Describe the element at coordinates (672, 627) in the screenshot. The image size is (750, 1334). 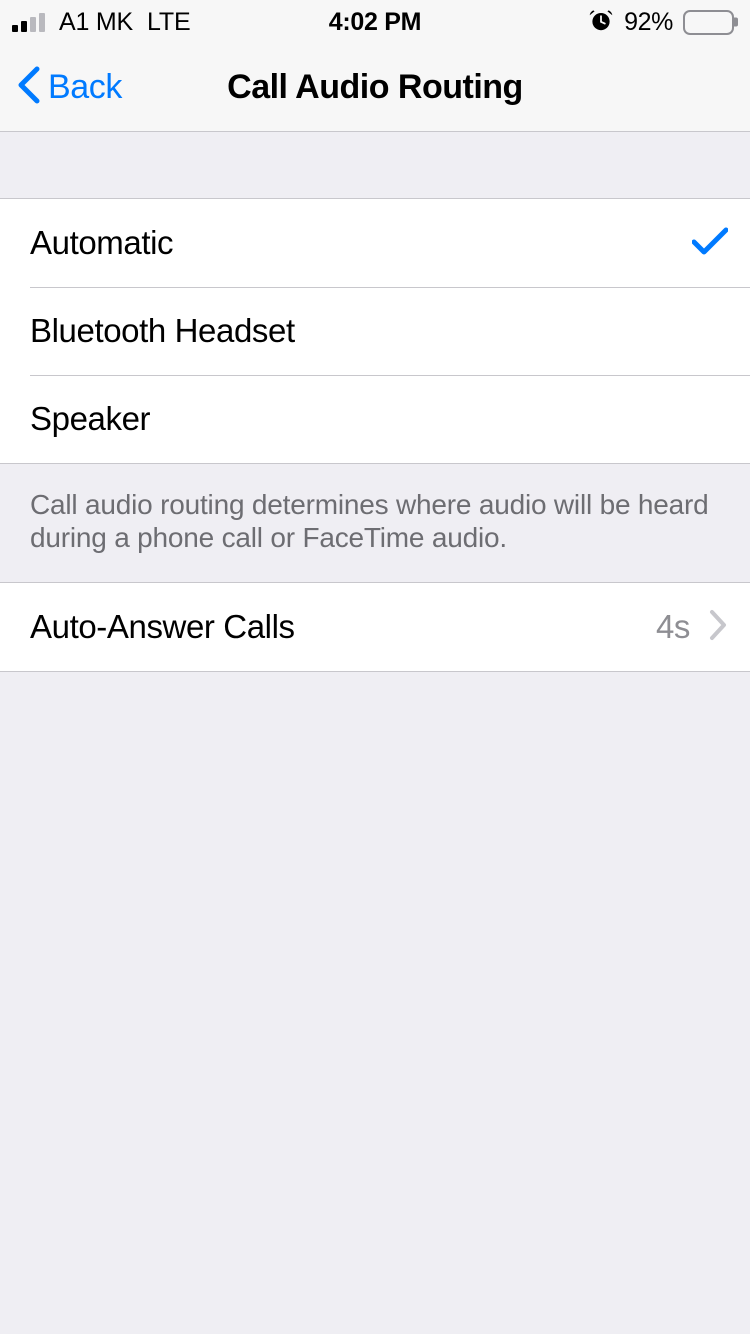
I see `auto-answer-value: 4s` at that location.